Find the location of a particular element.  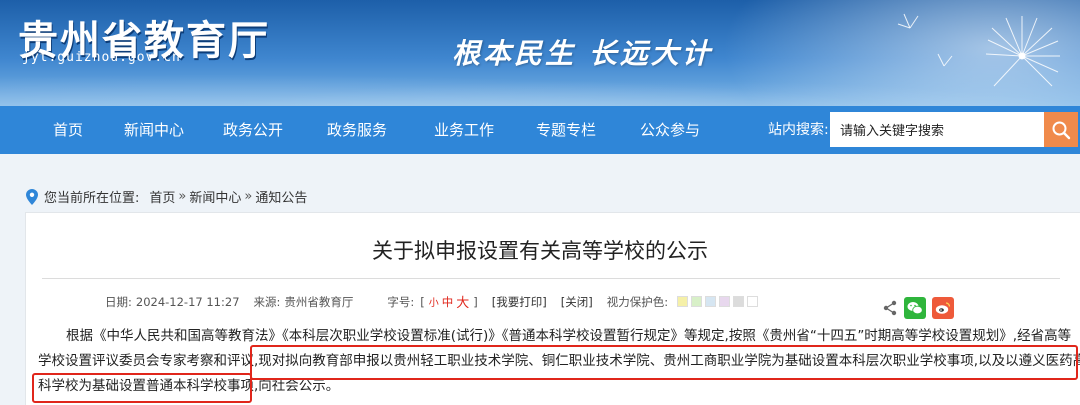

breadcrumb-prefix: 您当前所在位置: is located at coordinates (92, 198).